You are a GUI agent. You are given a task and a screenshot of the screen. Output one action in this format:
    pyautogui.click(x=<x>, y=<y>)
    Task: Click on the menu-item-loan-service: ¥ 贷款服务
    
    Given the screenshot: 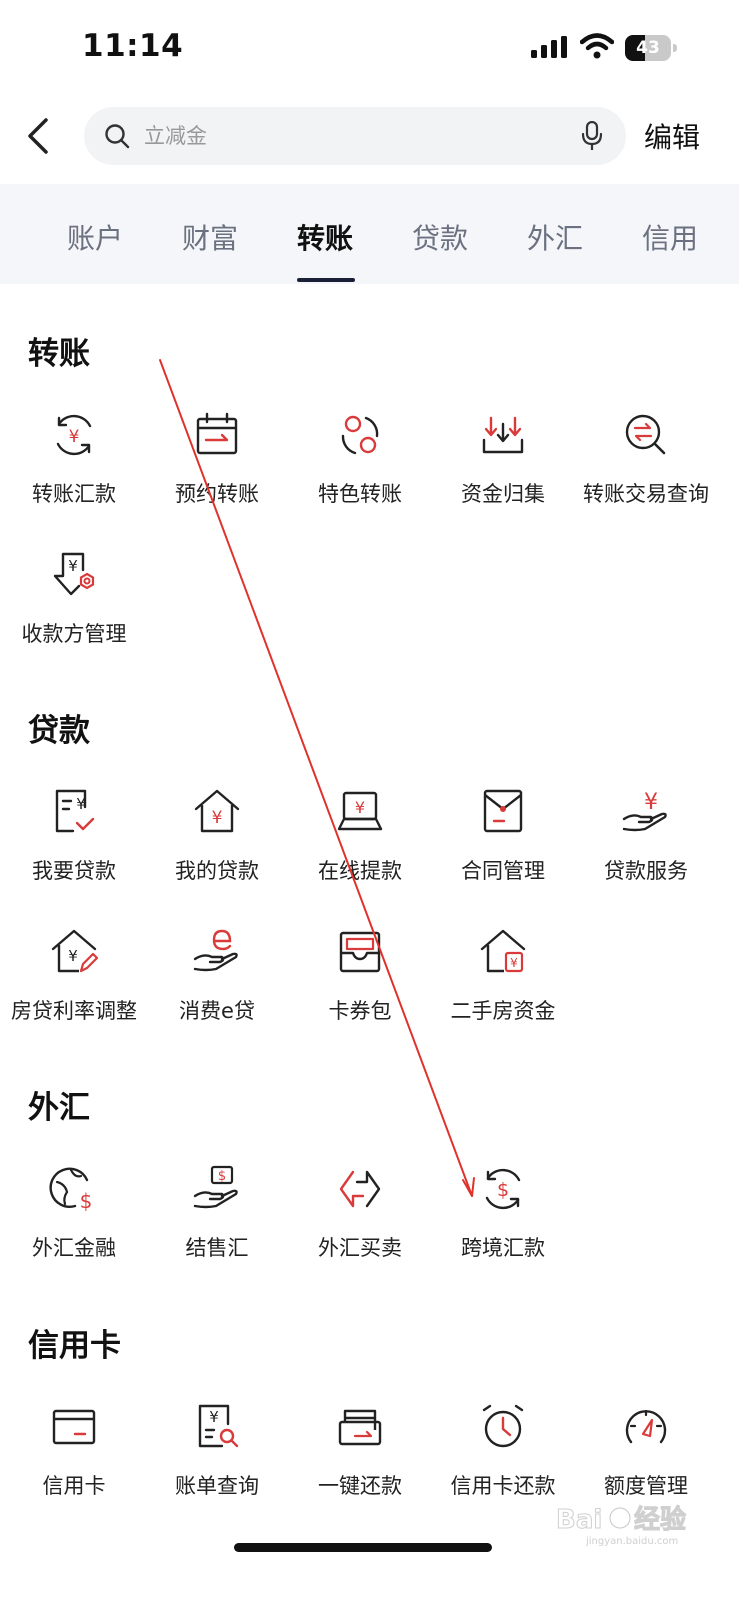 What is the action you would take?
    pyautogui.click(x=646, y=847)
    